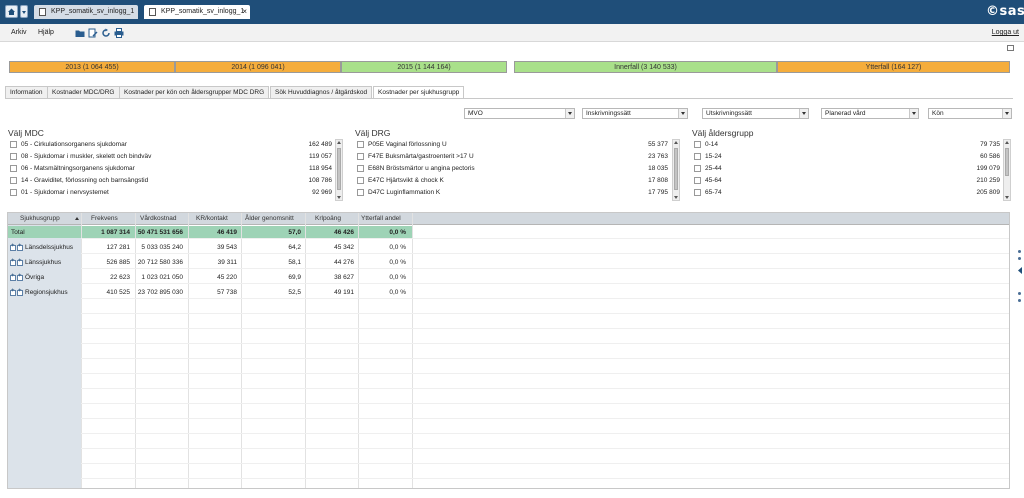 The width and height of the screenshot is (1024, 498). Describe the element at coordinates (18, 232) in the screenshot. I see `total-row-label: Total` at that location.